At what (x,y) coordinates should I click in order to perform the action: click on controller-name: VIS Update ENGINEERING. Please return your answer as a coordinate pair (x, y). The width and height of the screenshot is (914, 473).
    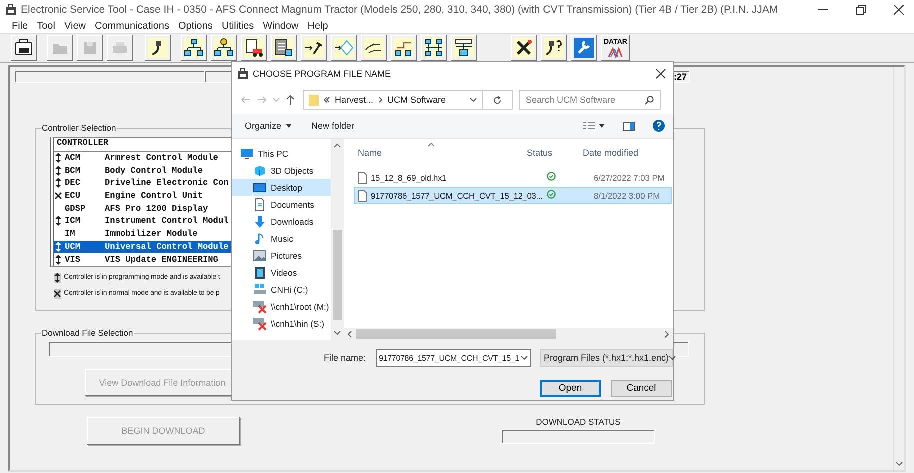
    Looking at the image, I should click on (161, 259).